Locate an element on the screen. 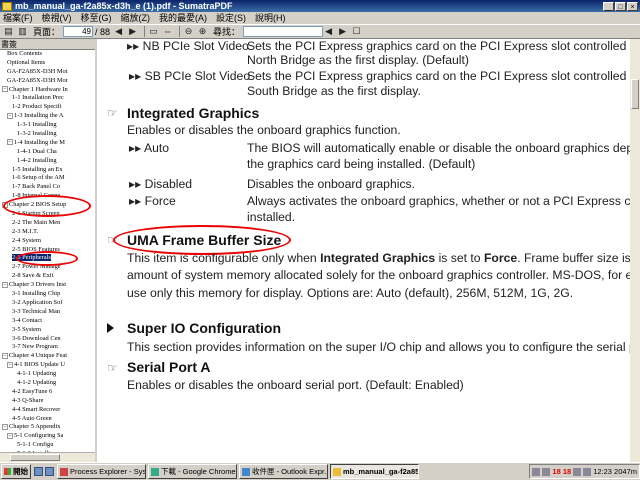 The height and width of the screenshot is (480, 640). close-button: × is located at coordinates (632, 6).